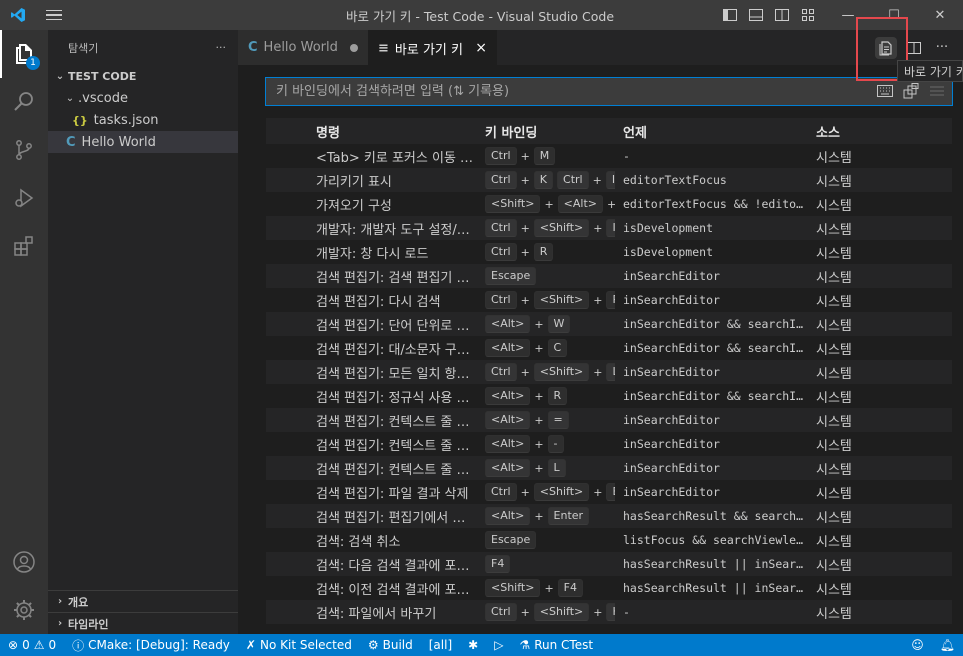 This screenshot has height=656, width=963. I want to click on feedback-button: ☺, so click(917, 645).